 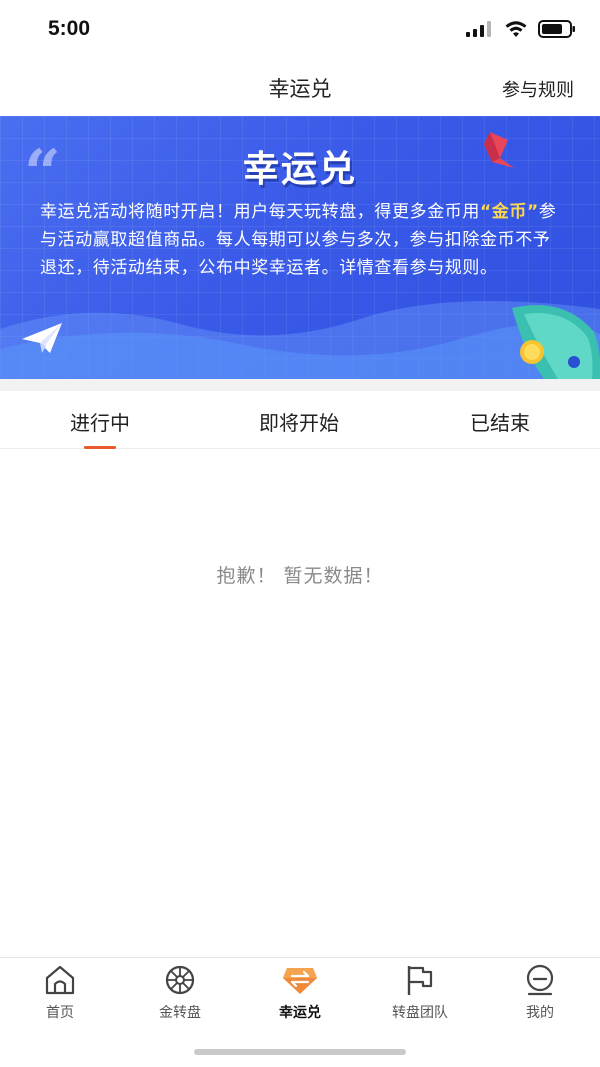 I want to click on banner-text-part1: 幸运兑活动将随时开启！用户每天玩转盘，得更多金币用, so click(x=260, y=212).